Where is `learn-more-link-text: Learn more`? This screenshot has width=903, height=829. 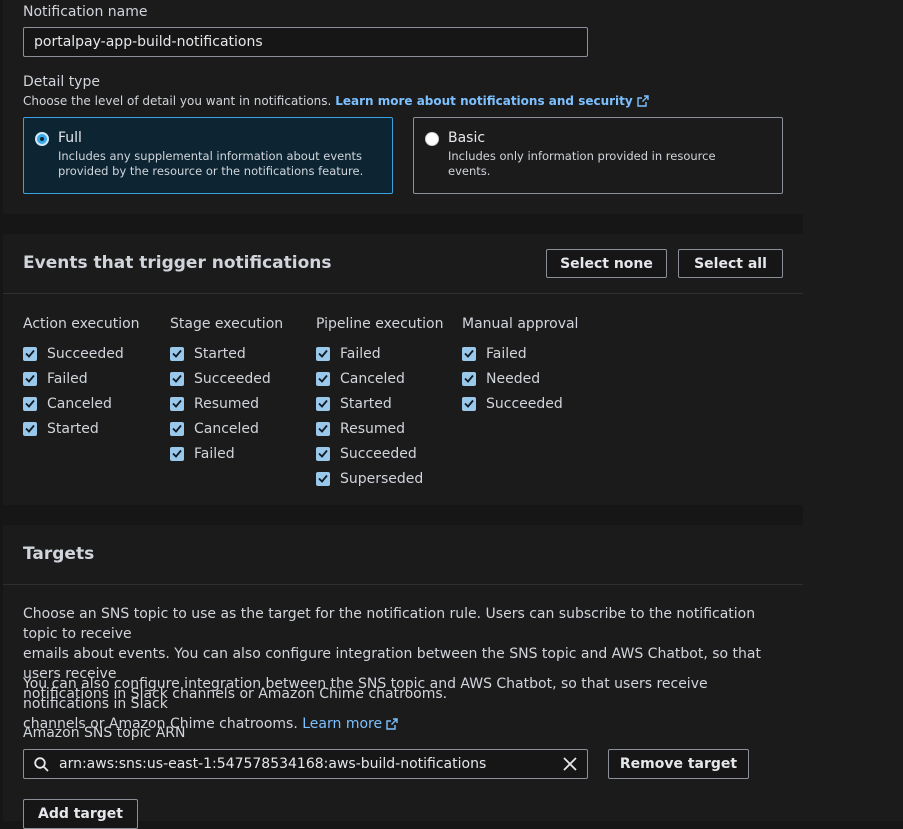 learn-more-link-text: Learn more is located at coordinates (342, 724).